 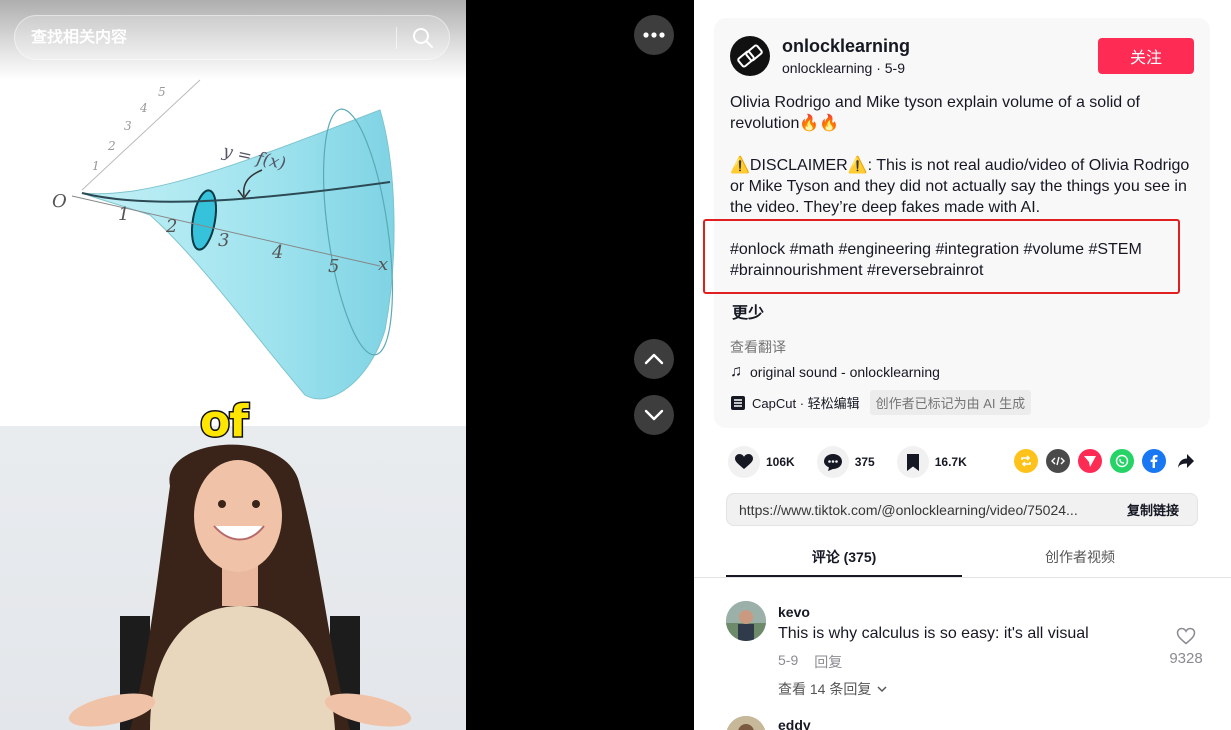 I want to click on engagement-stats: 106K 375 16.7K, so click(x=858, y=462).